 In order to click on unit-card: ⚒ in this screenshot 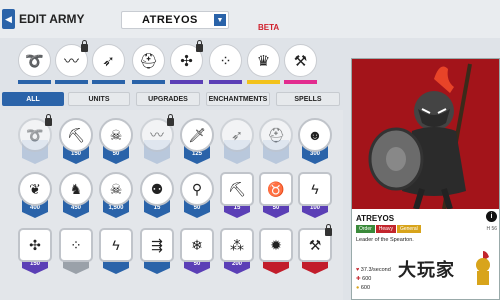, I will do `click(315, 251)`.